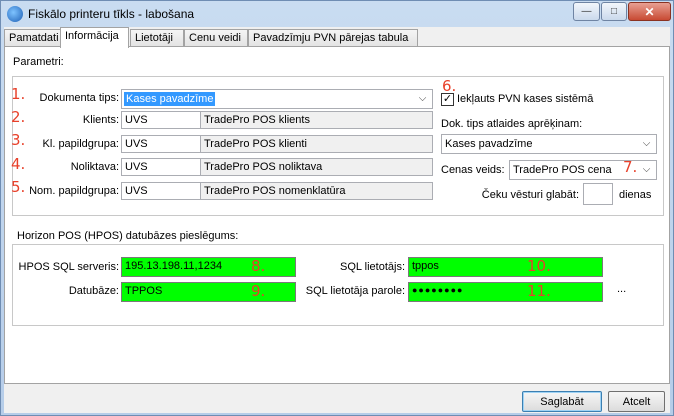 This screenshot has width=674, height=416. I want to click on minimize-button: —, so click(586, 11).